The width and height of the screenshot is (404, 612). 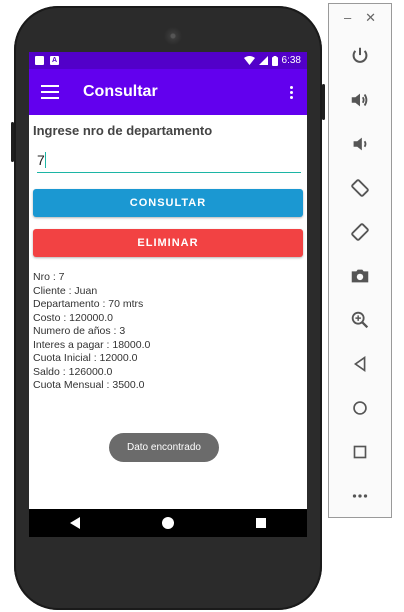 What do you see at coordinates (12, 142) in the screenshot?
I see `phone-side-button` at bounding box center [12, 142].